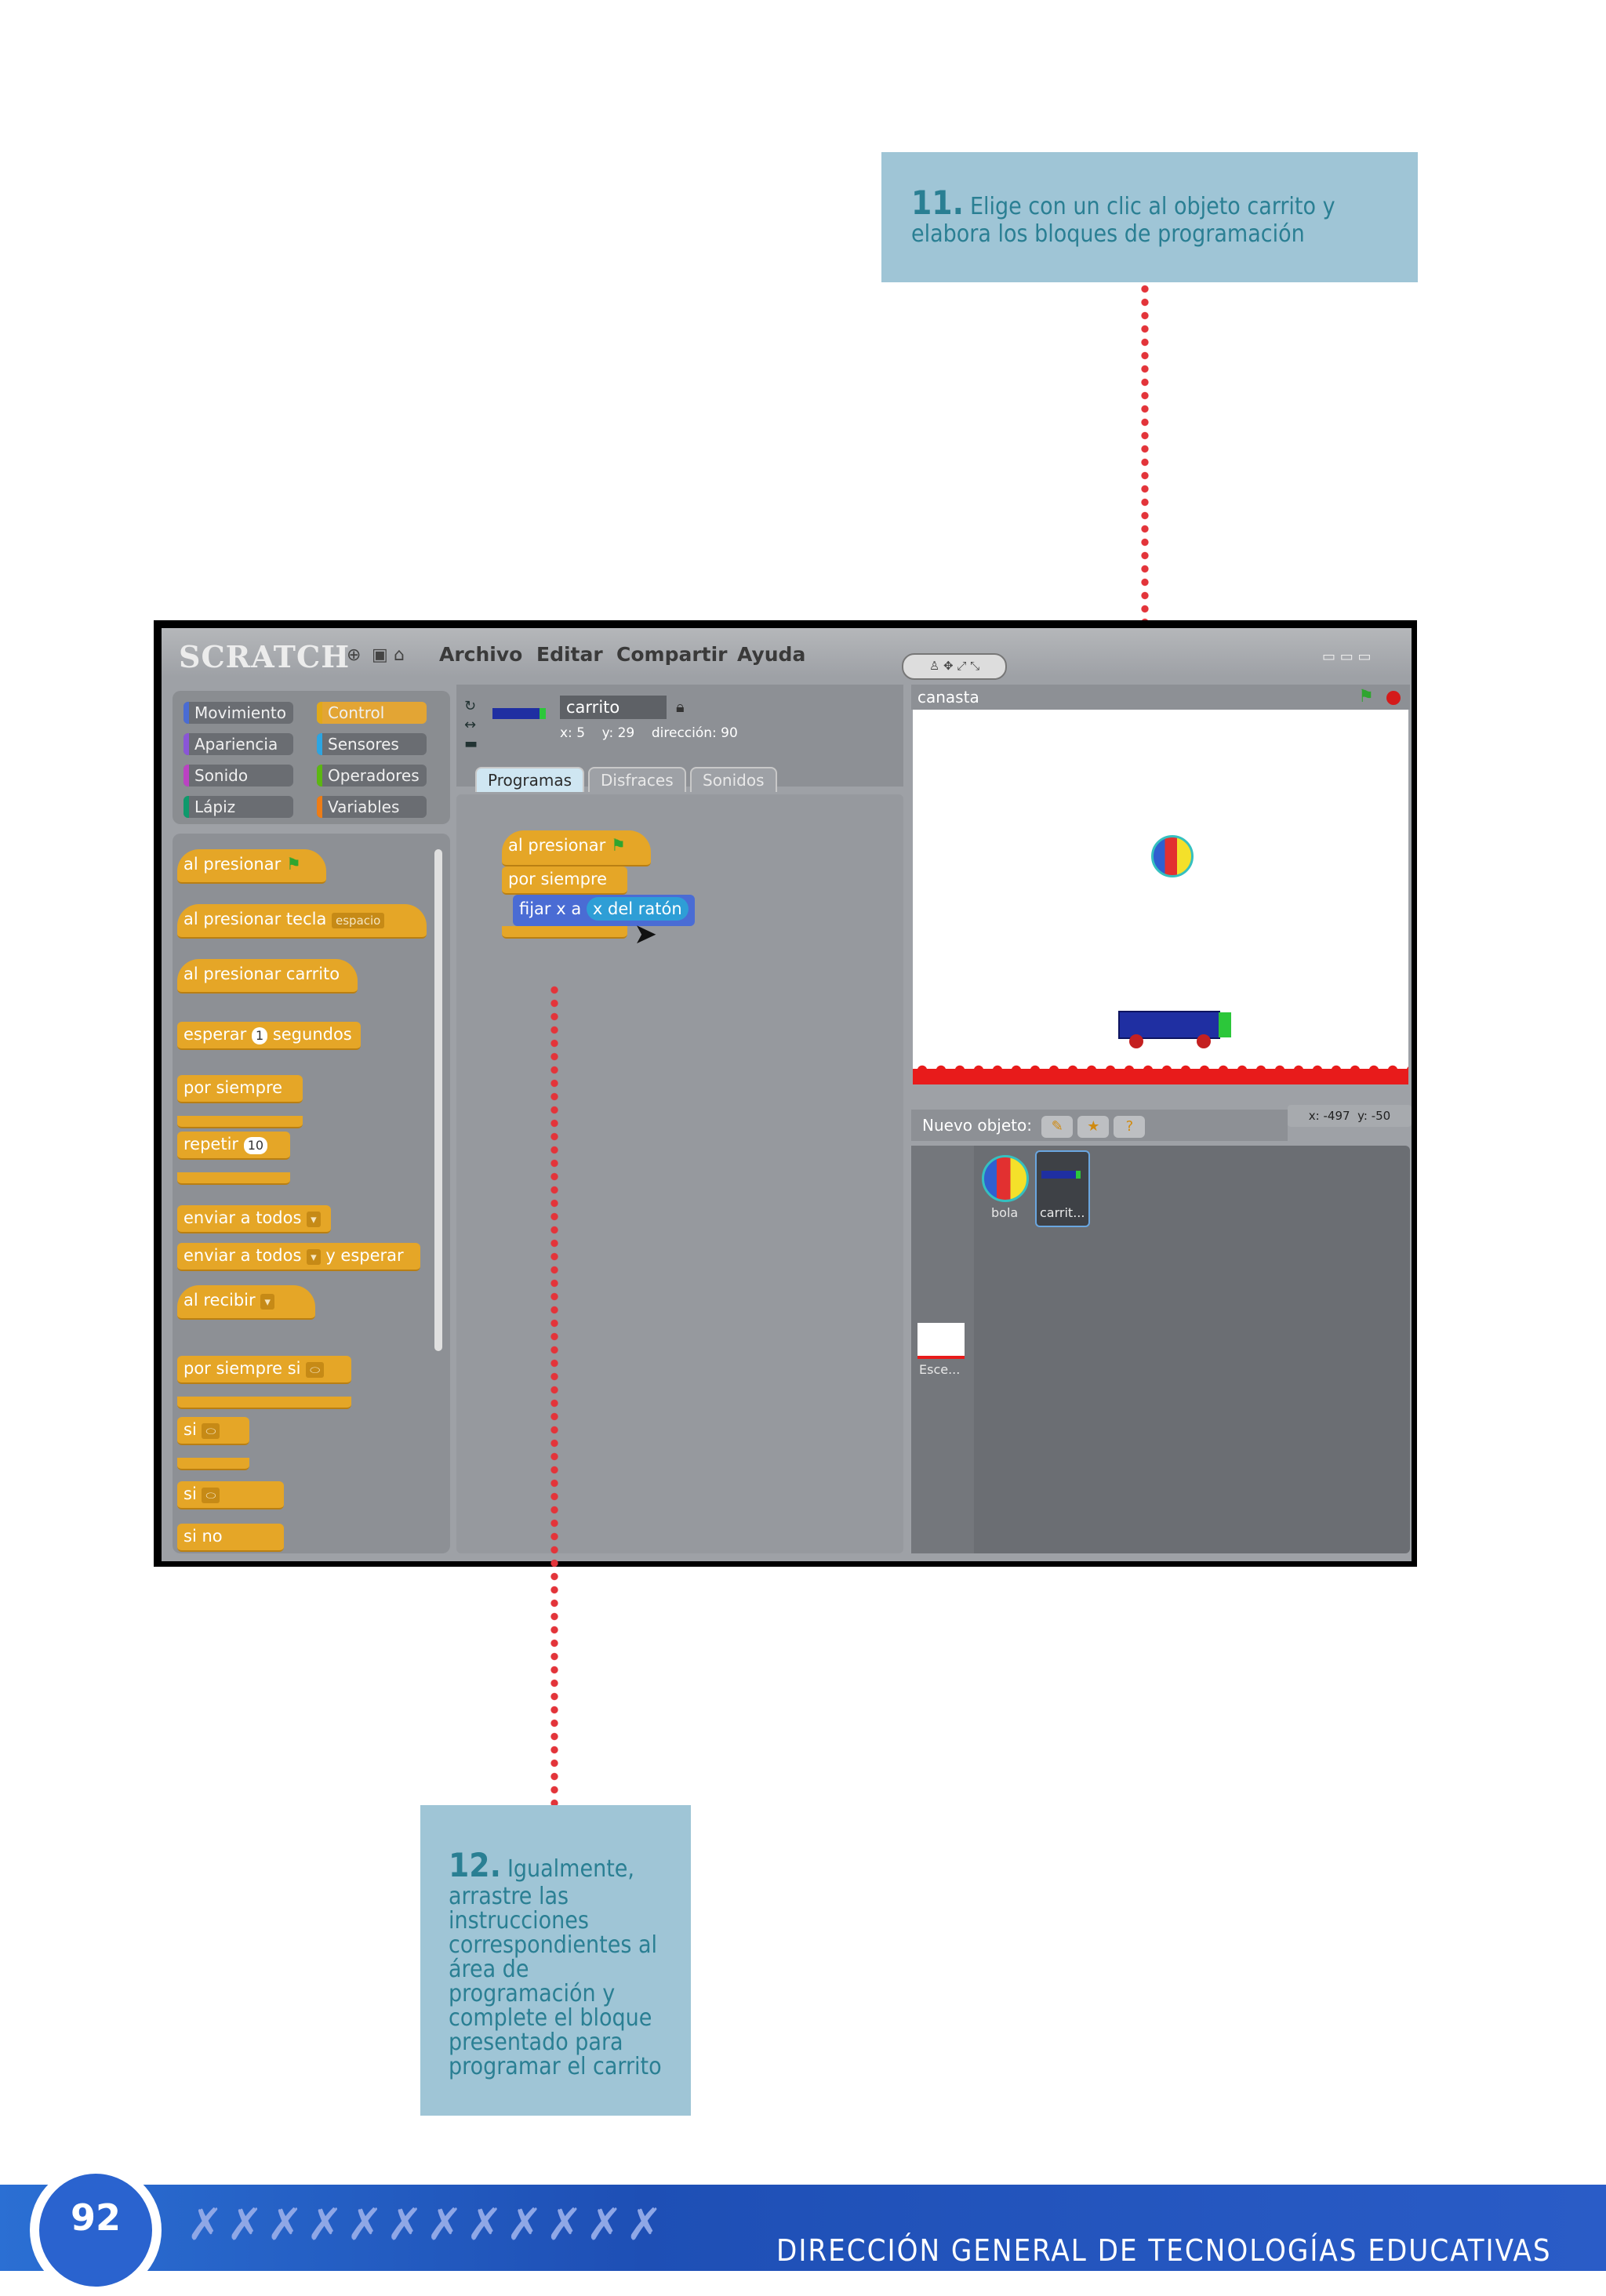 The width and height of the screenshot is (1606, 2296). I want to click on step-number: 12., so click(475, 1865).